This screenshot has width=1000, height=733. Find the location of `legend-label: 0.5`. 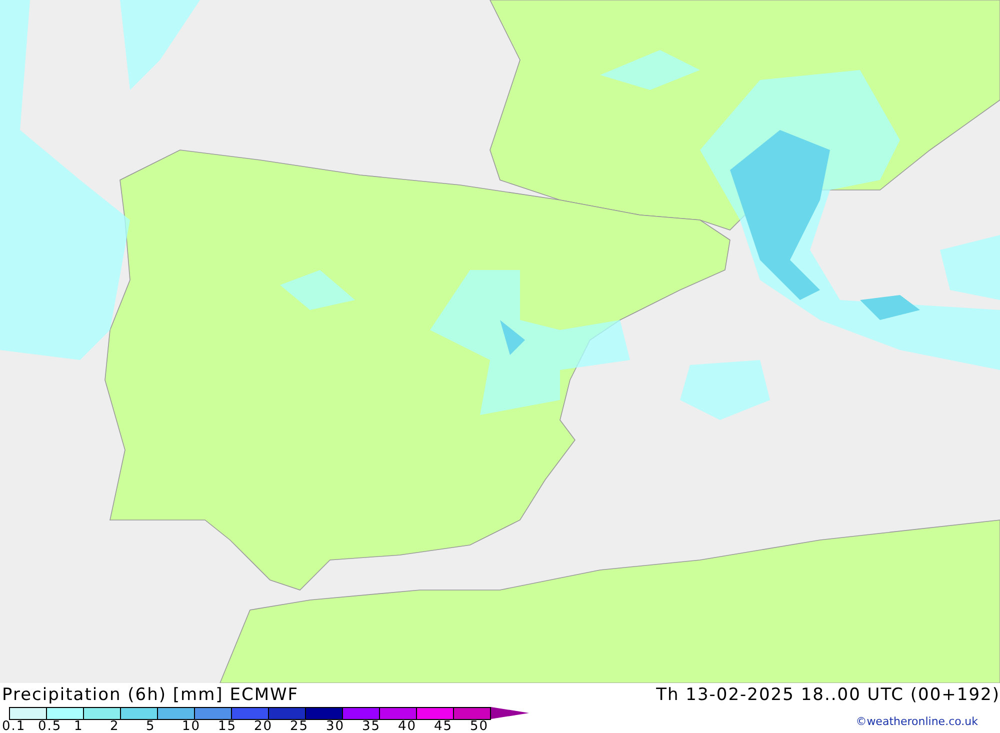

legend-label: 0.5 is located at coordinates (50, 726).